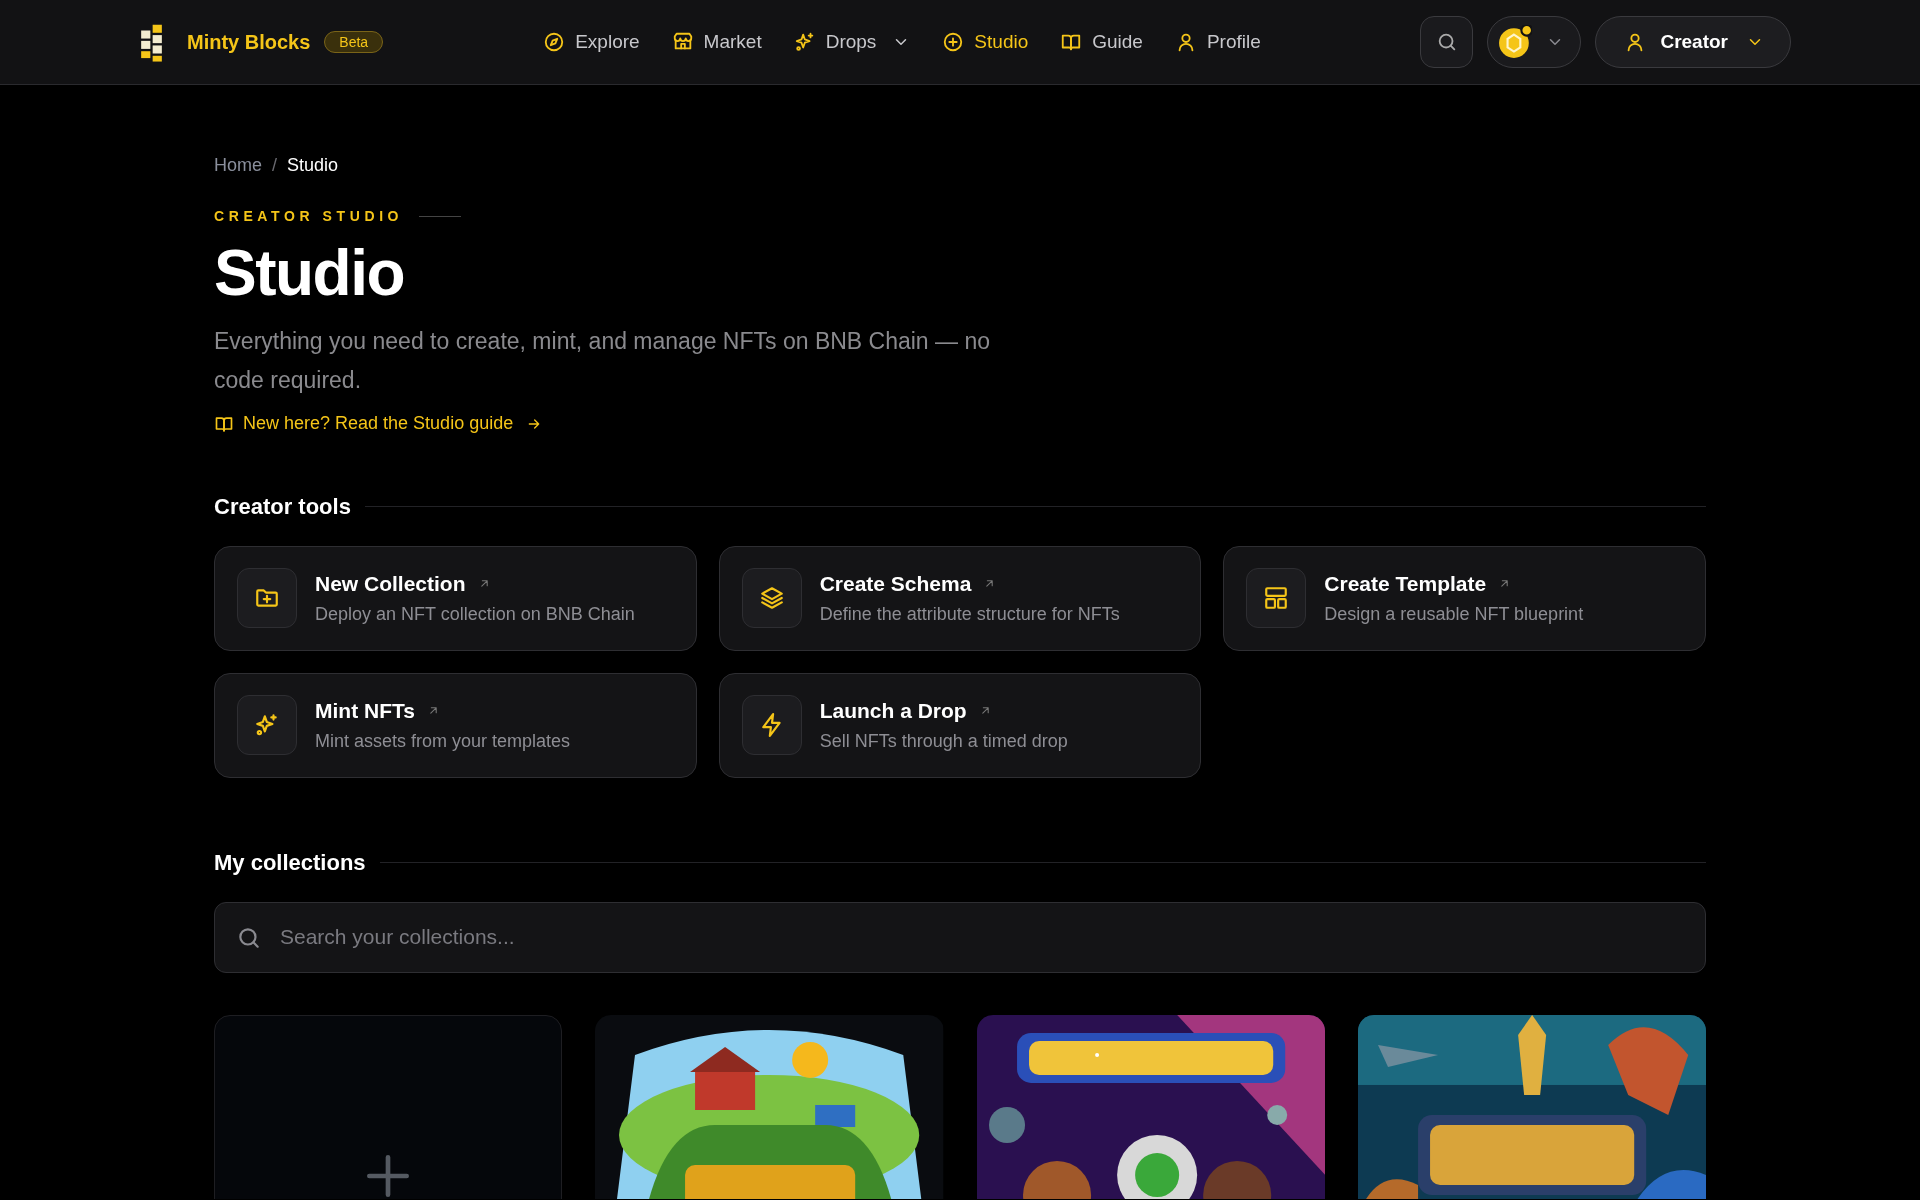  I want to click on tool-title: Launch a Drop, so click(893, 710).